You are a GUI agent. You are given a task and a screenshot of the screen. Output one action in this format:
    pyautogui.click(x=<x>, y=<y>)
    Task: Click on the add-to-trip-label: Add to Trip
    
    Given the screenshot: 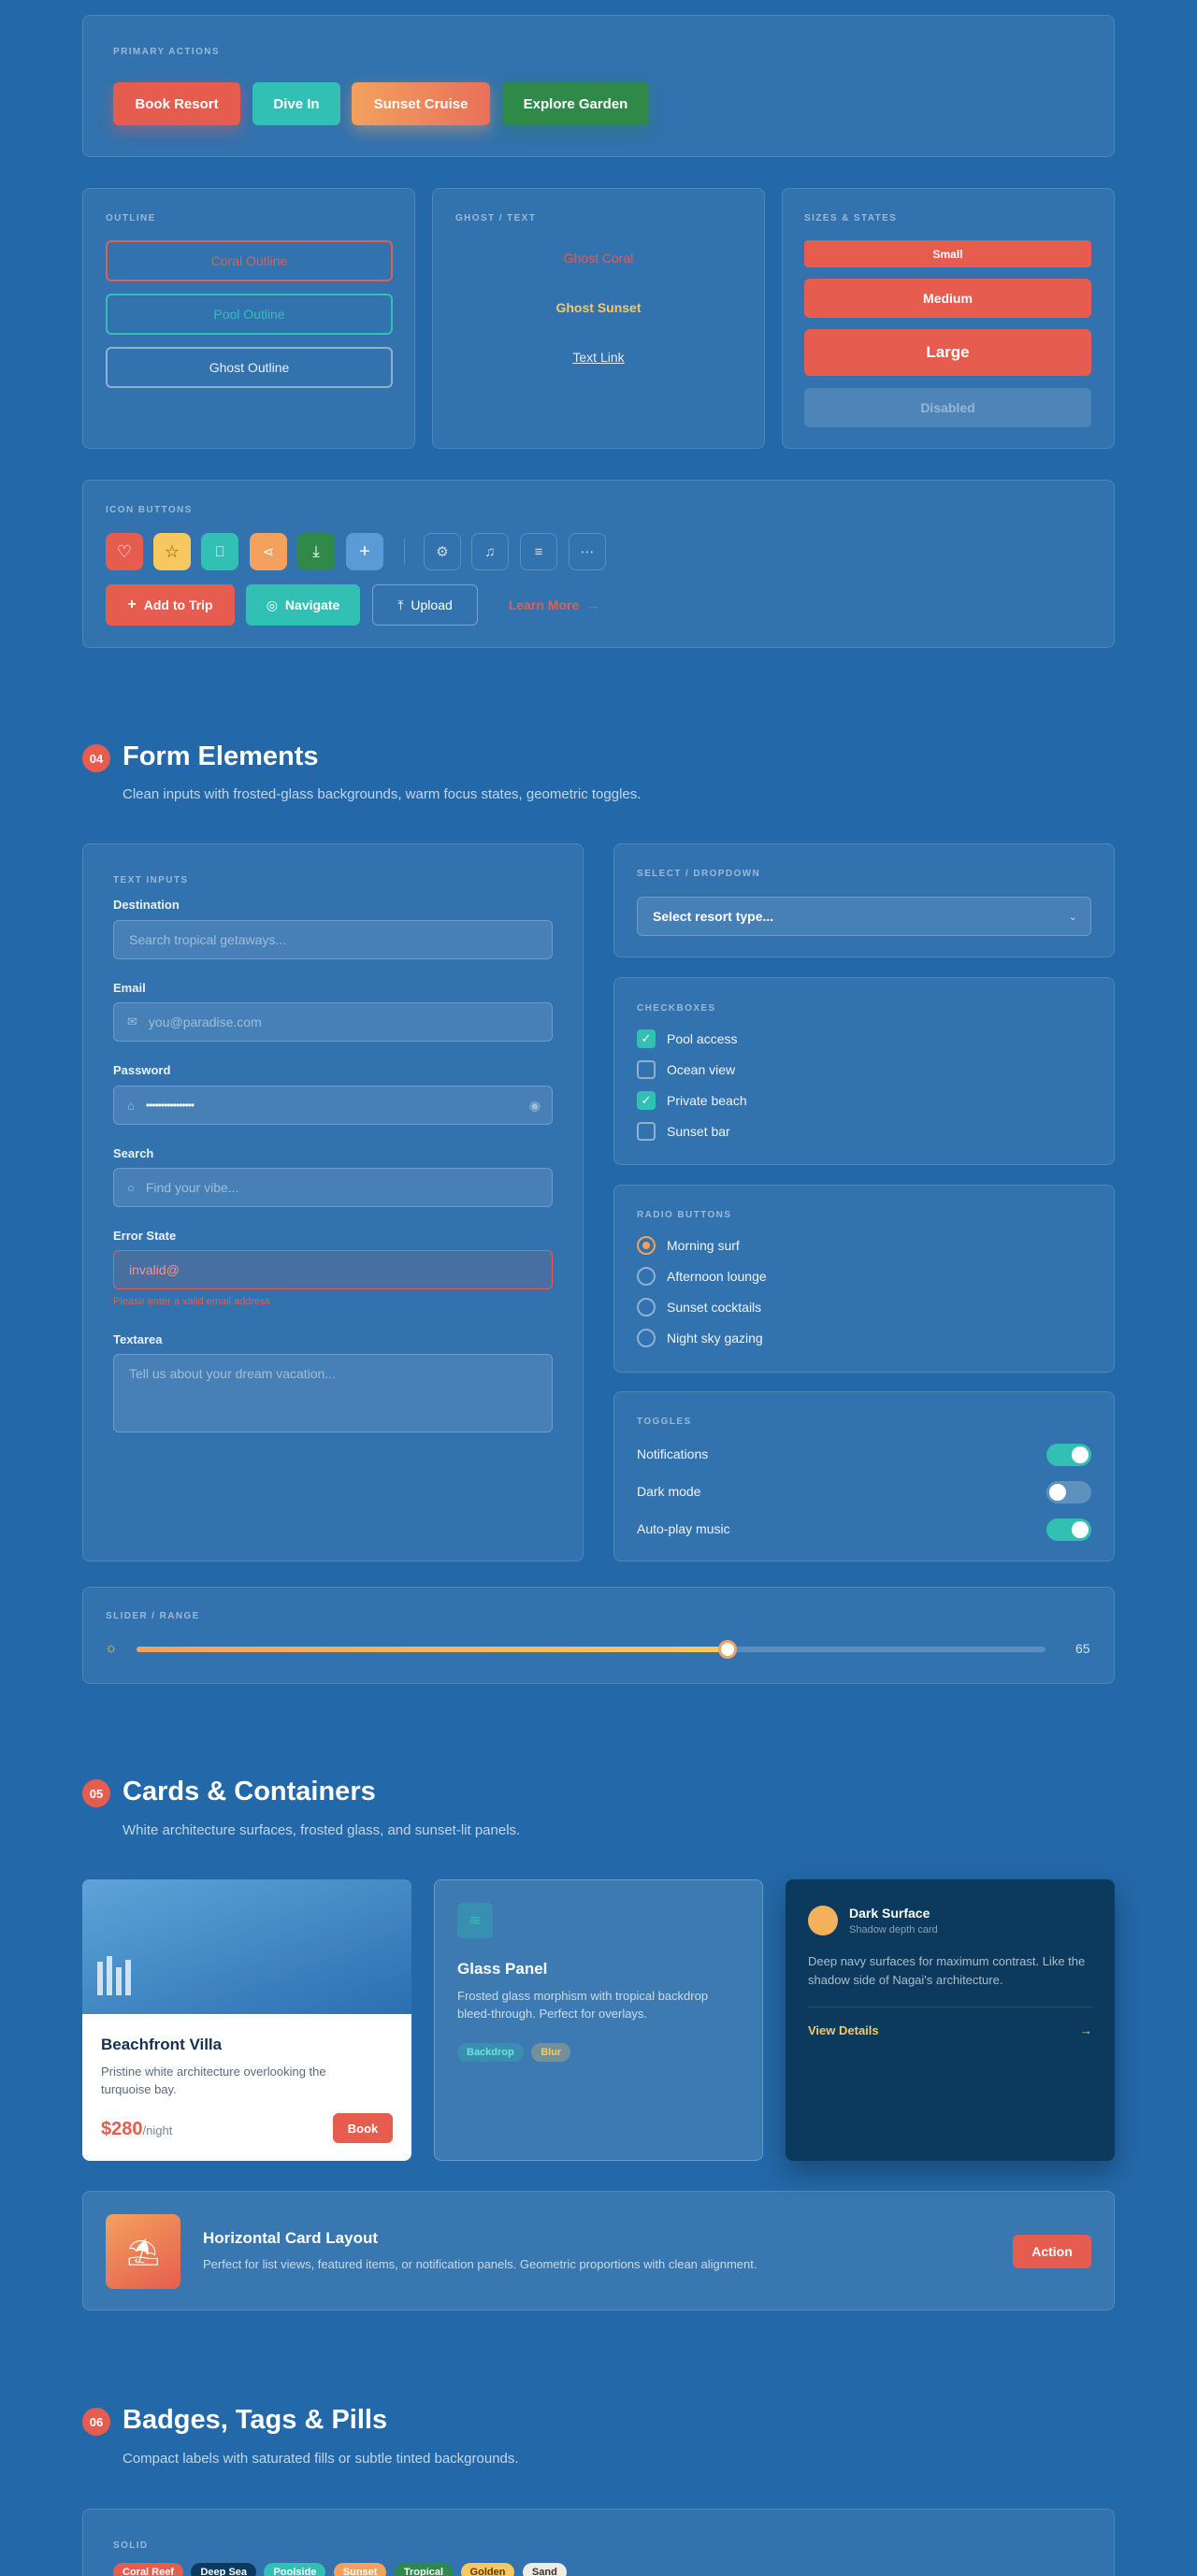 What is the action you would take?
    pyautogui.click(x=178, y=605)
    